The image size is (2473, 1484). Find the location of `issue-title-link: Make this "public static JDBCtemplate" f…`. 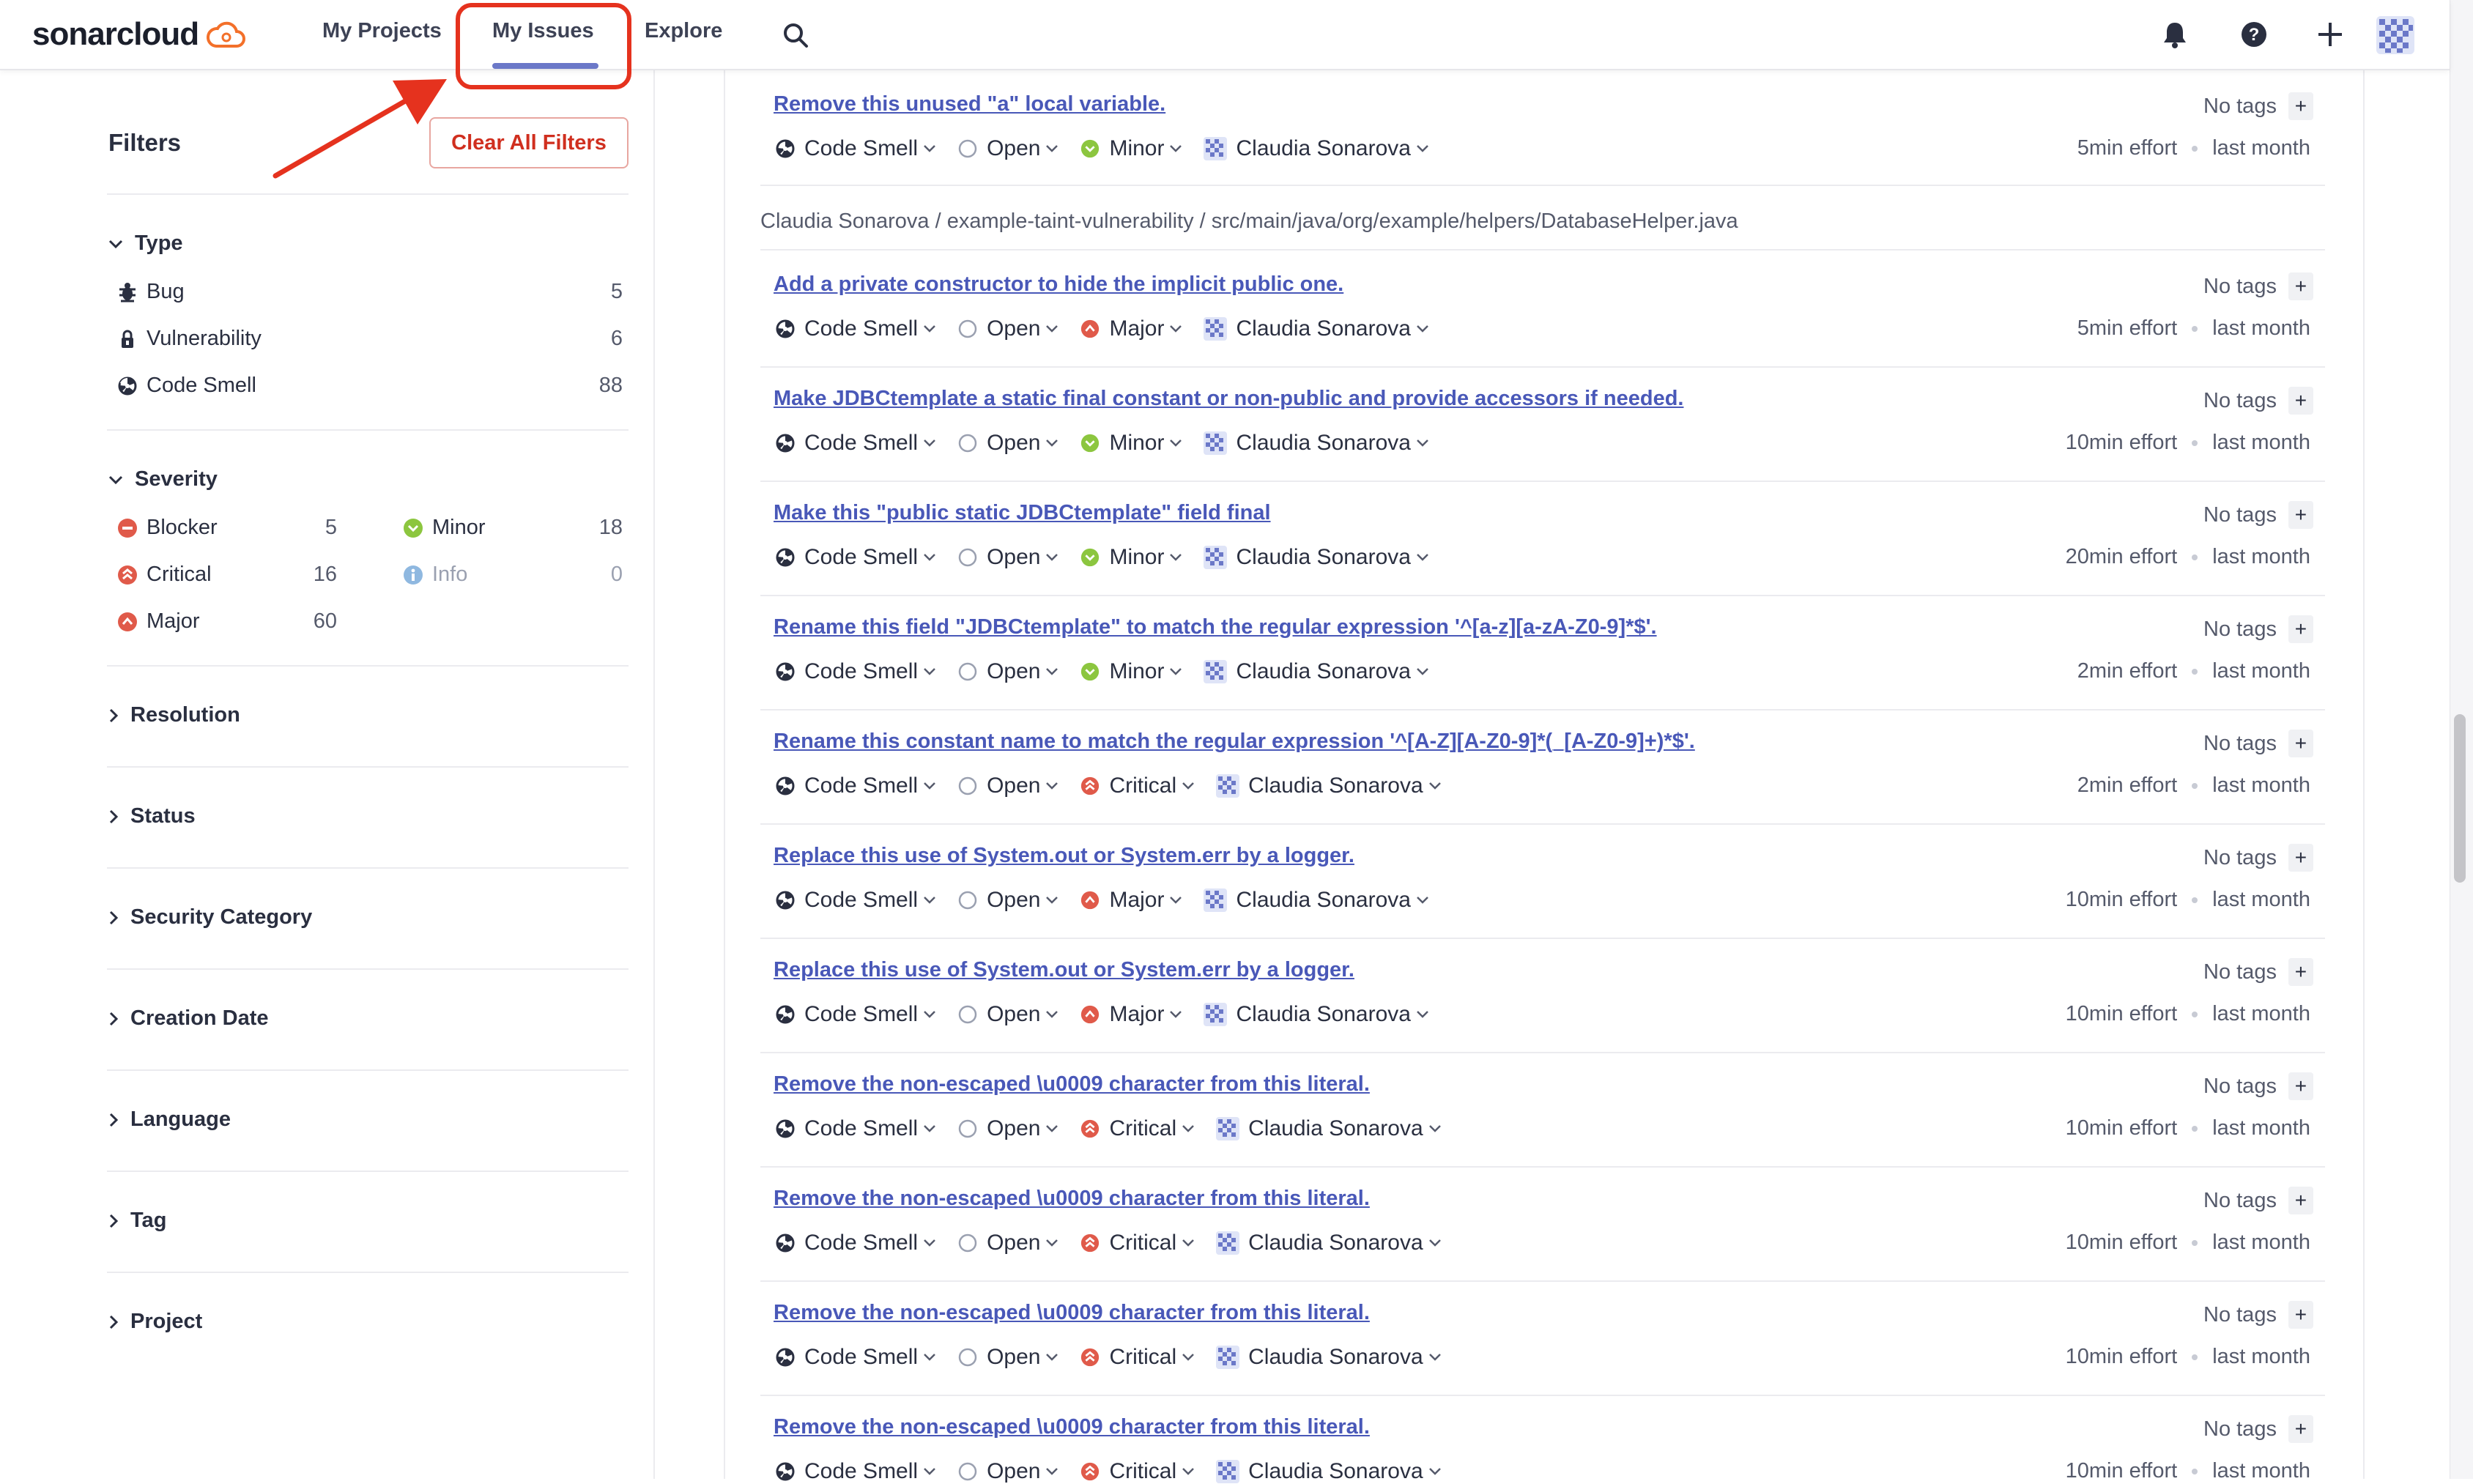

issue-title-link: Make this "public static JDBCtemplate" f… is located at coordinates (1022, 513).